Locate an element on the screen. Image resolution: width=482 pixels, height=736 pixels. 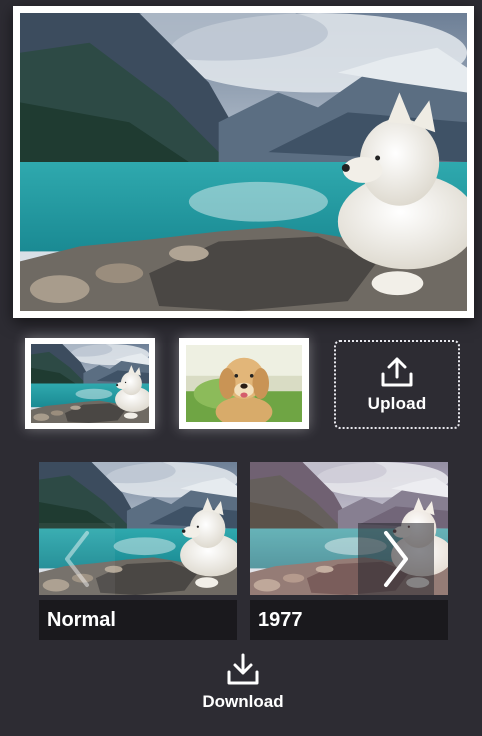
download-label: Download is located at coordinates (243, 701).